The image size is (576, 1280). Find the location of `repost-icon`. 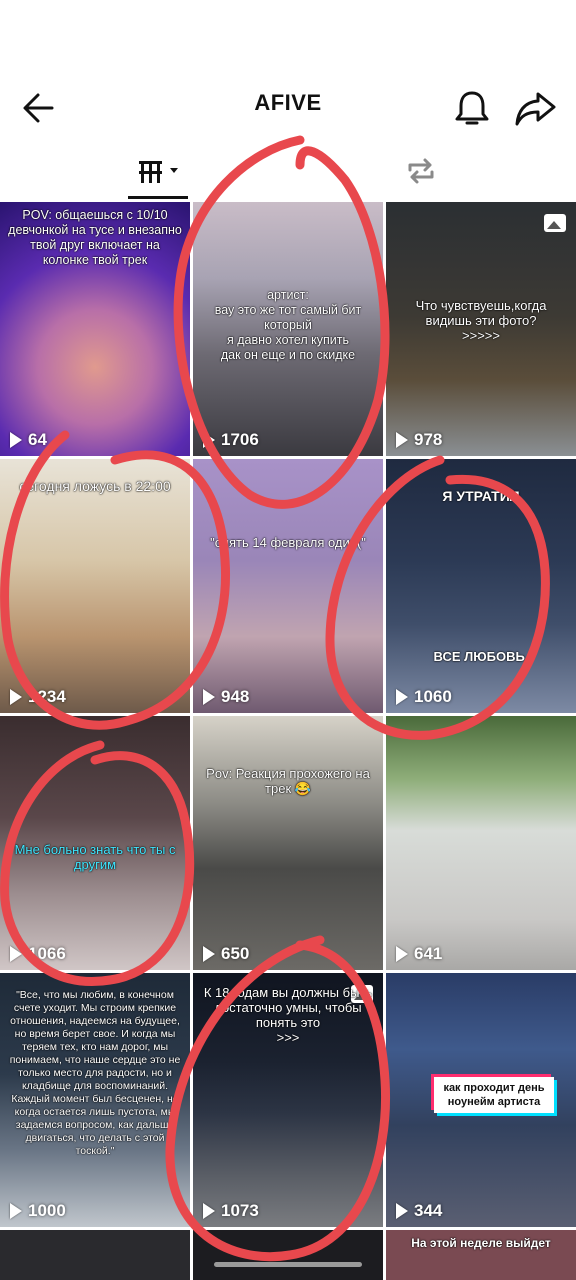

repost-icon is located at coordinates (421, 171).